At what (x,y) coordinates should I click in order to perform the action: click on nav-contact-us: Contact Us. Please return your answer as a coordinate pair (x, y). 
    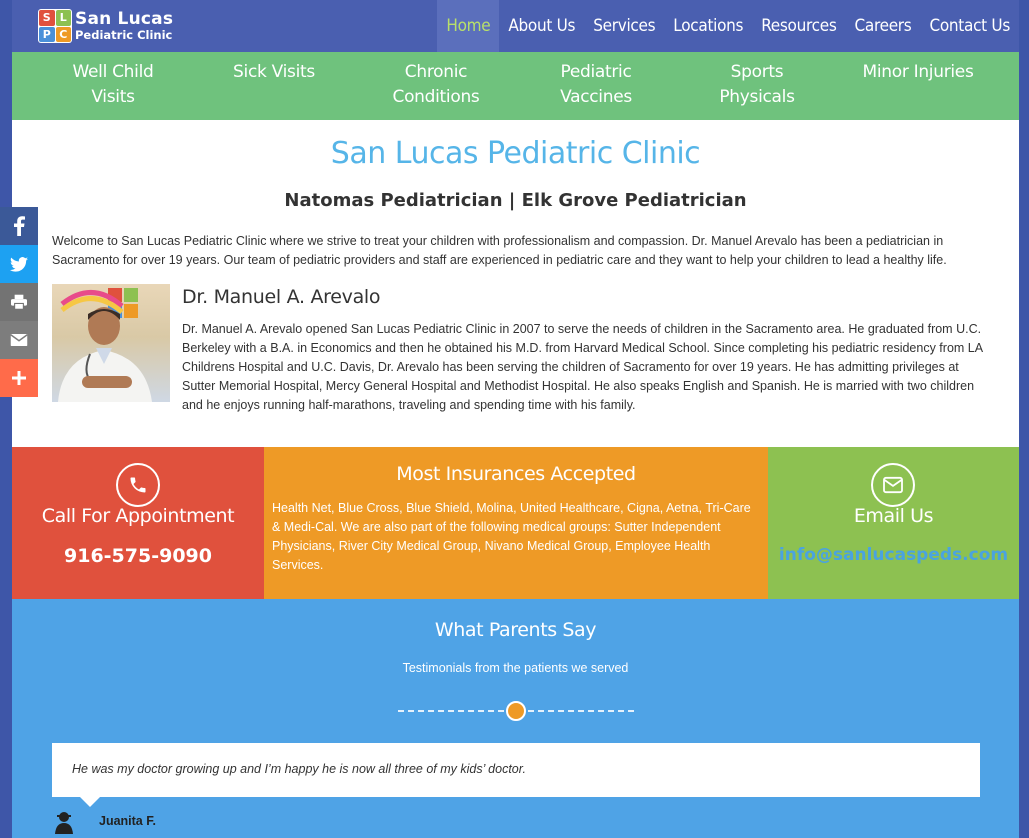
    Looking at the image, I should click on (969, 26).